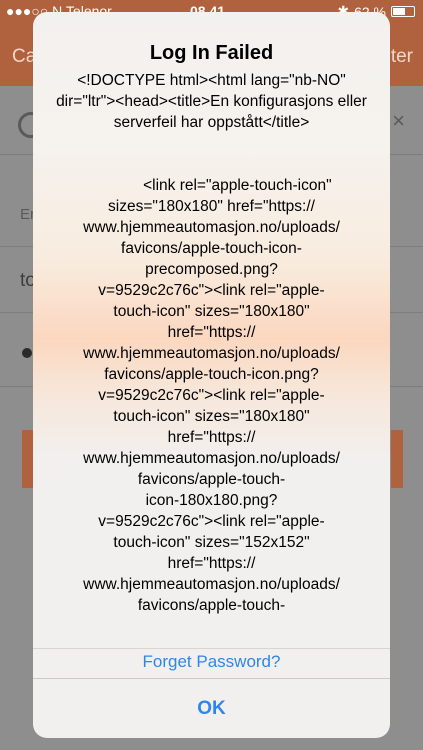 The image size is (423, 750). Describe the element at coordinates (397, 459) in the screenshot. I see `login-button-edge` at that location.